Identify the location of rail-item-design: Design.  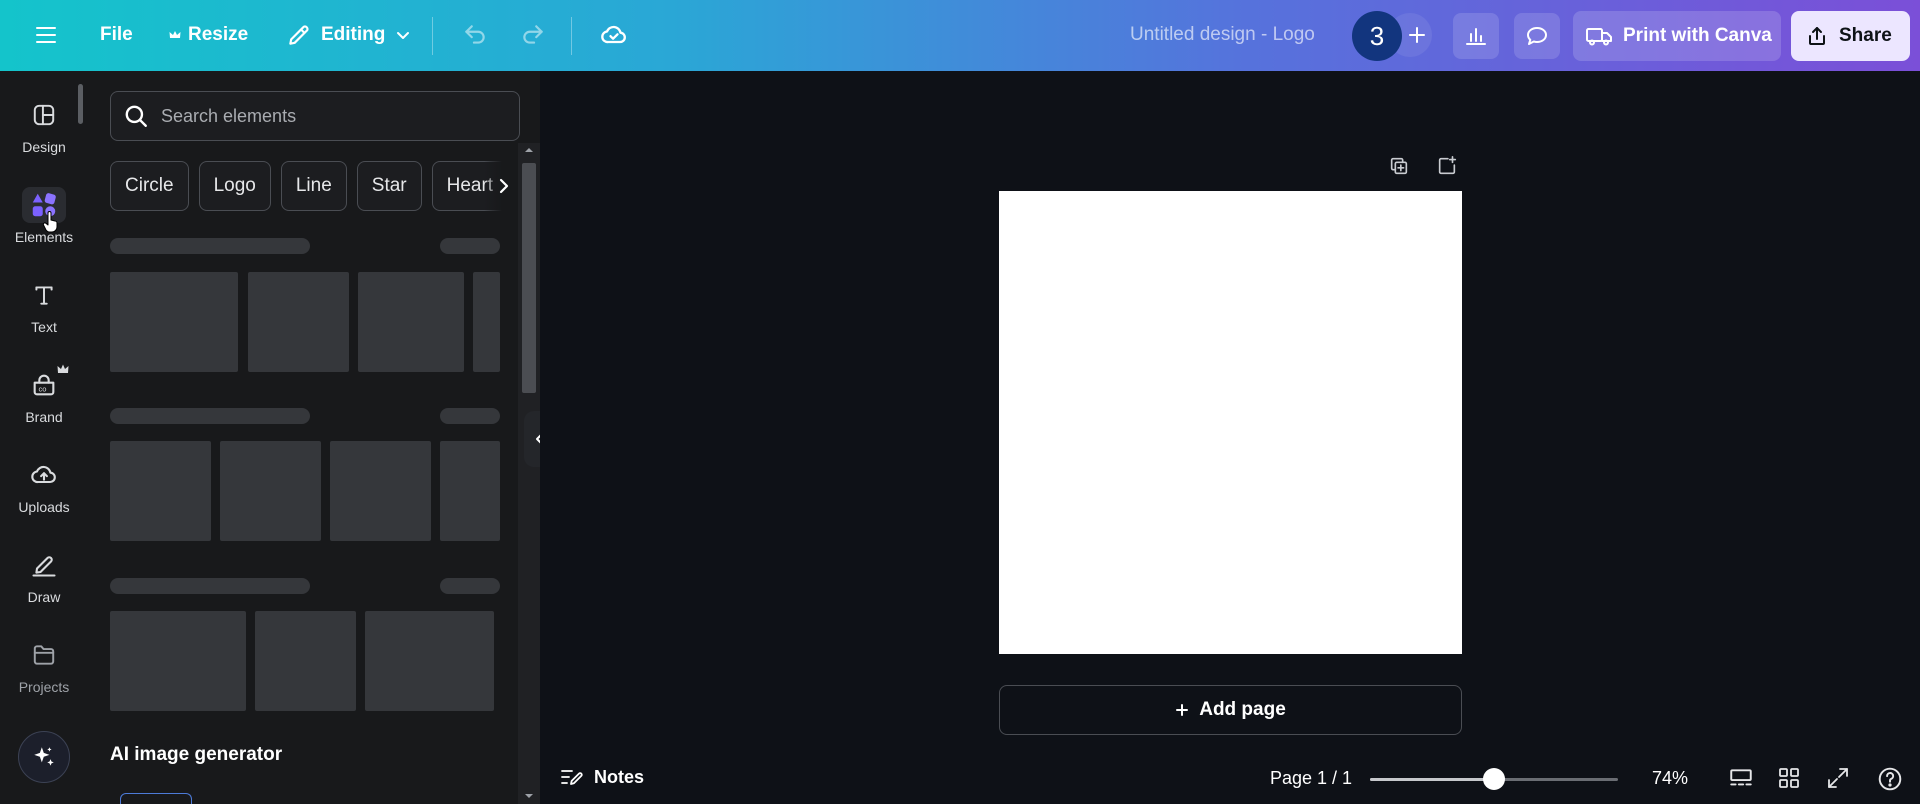
(44, 126).